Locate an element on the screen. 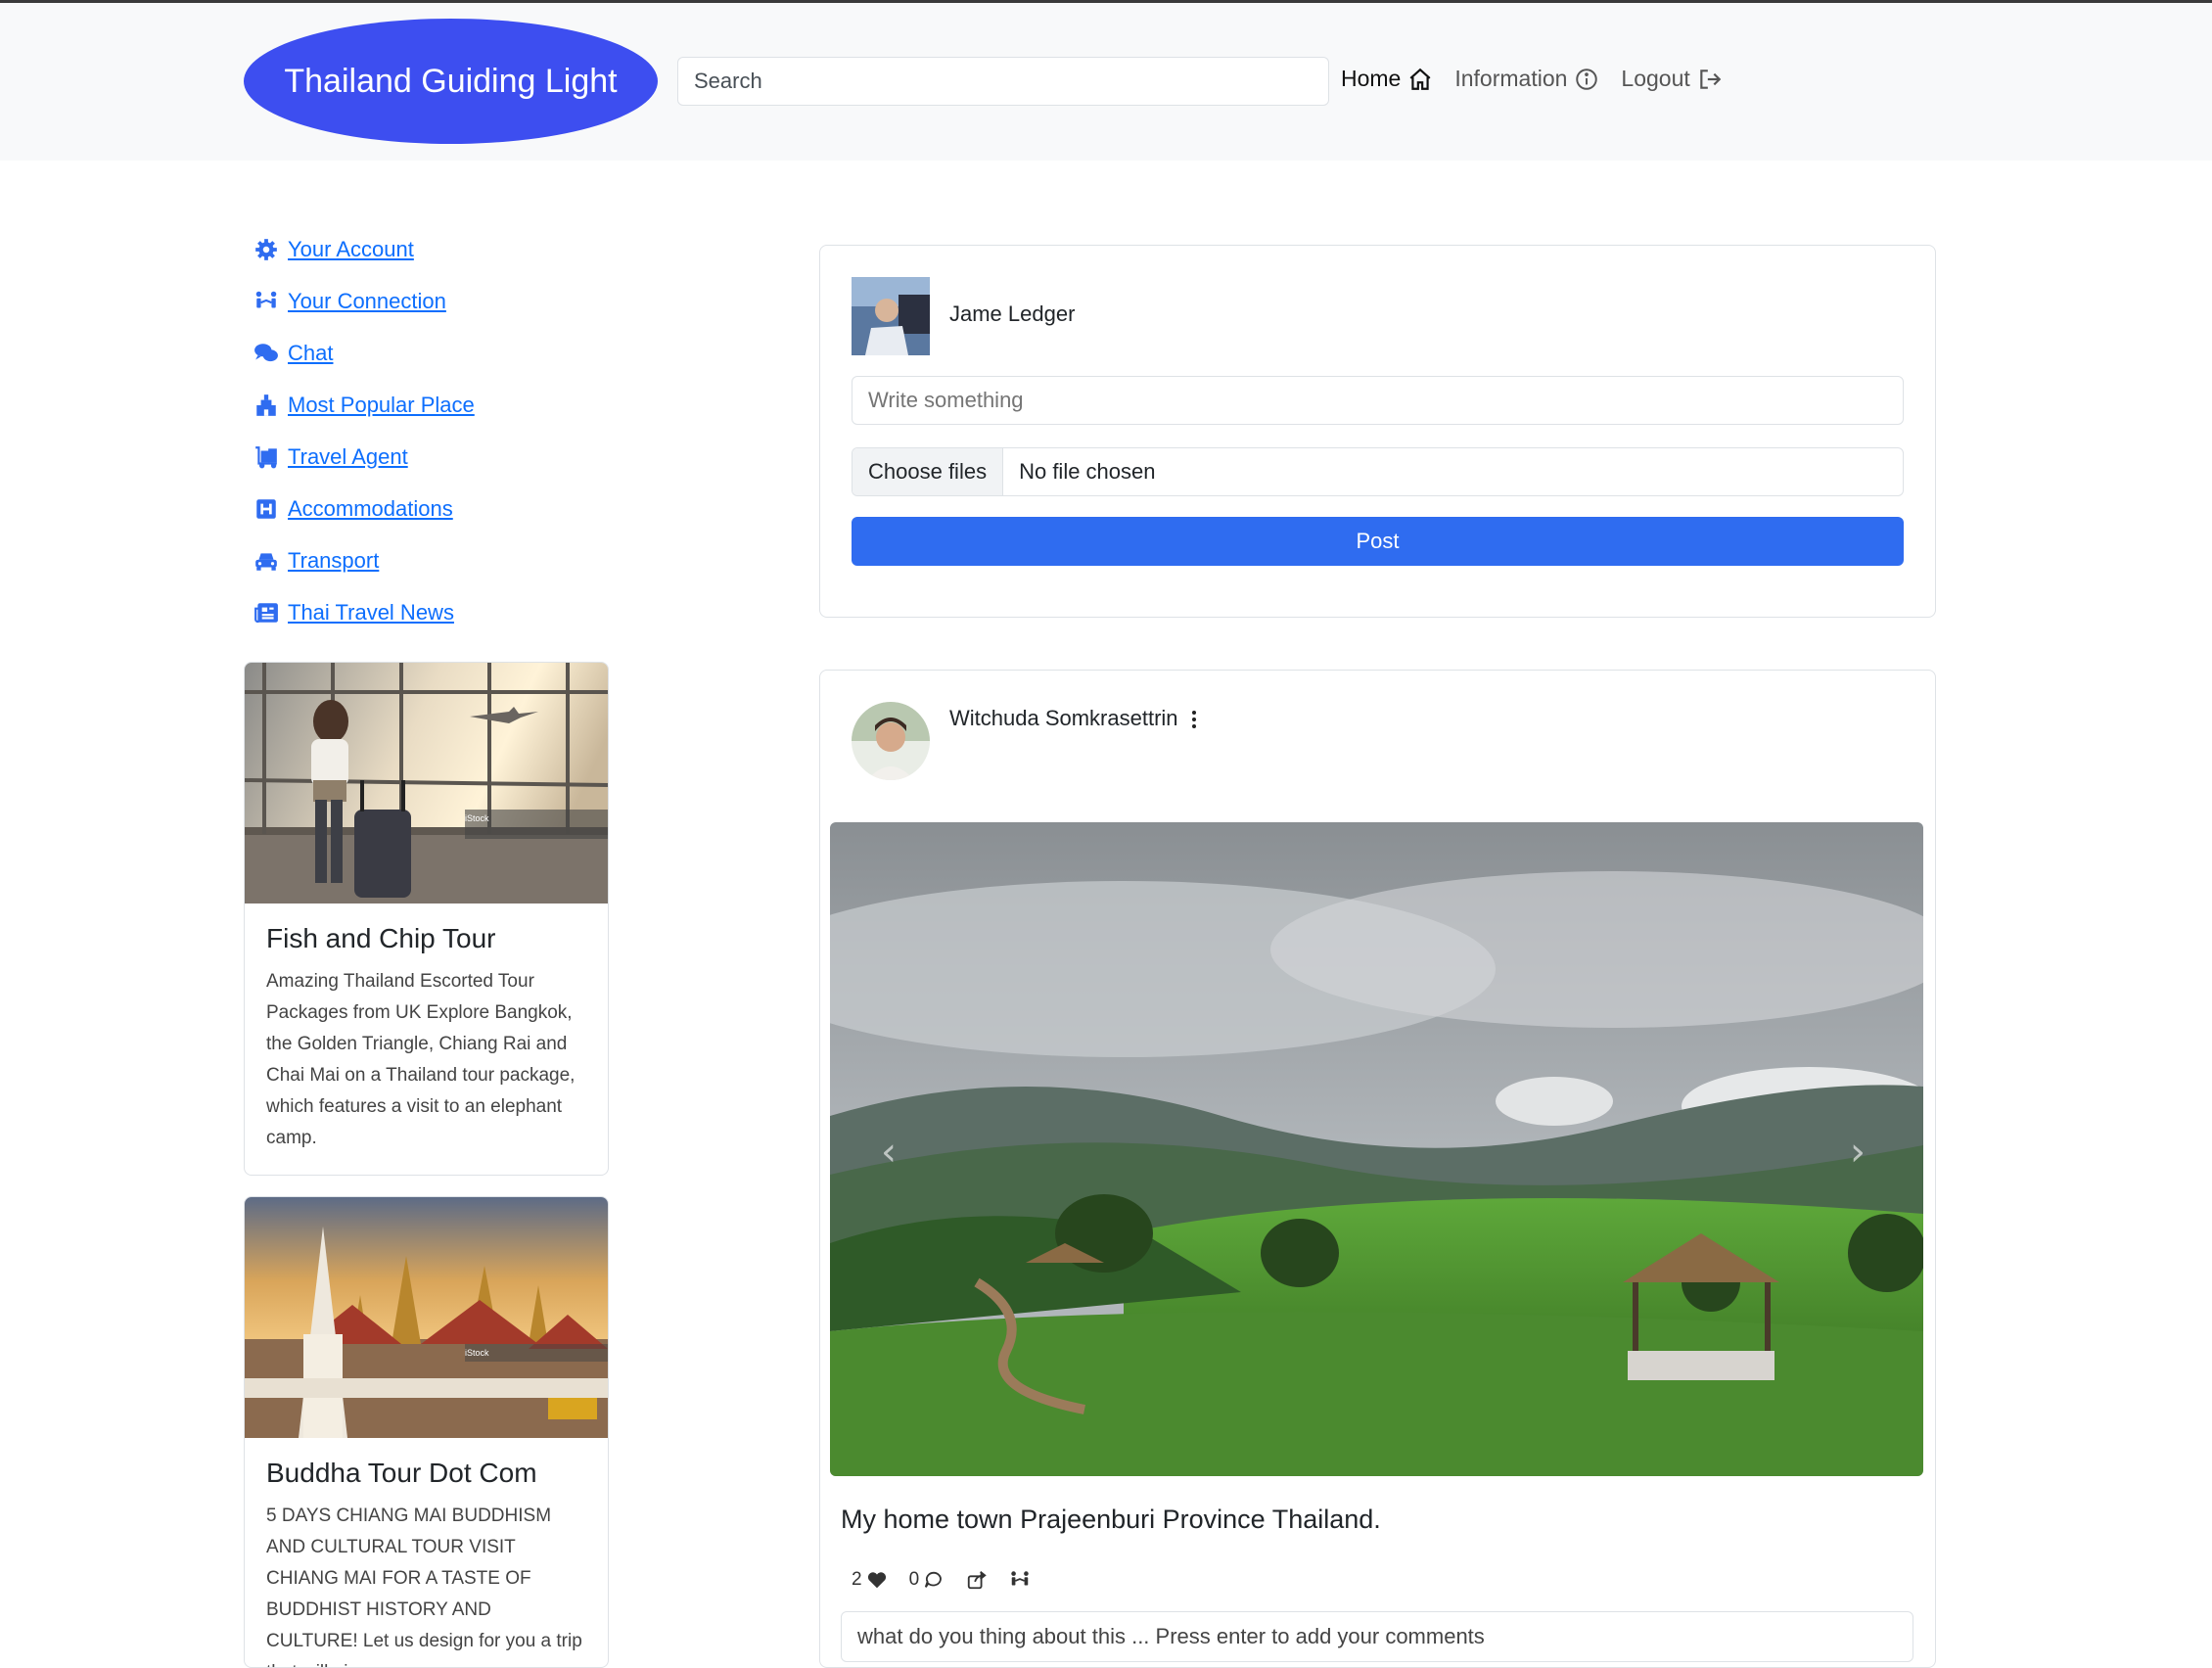  sidebar-item-label: Your Account is located at coordinates (351, 250).